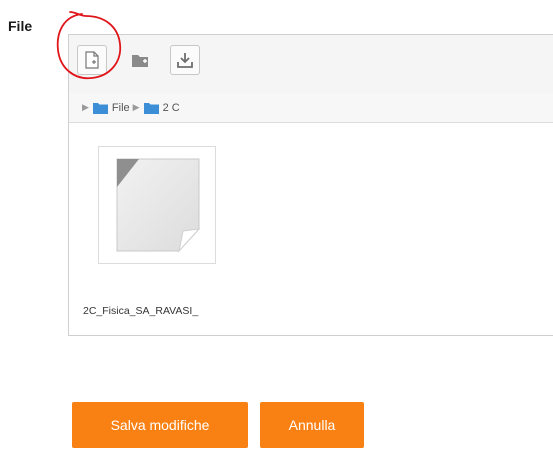  I want to click on save-button: Salva modifiche, so click(160, 425).